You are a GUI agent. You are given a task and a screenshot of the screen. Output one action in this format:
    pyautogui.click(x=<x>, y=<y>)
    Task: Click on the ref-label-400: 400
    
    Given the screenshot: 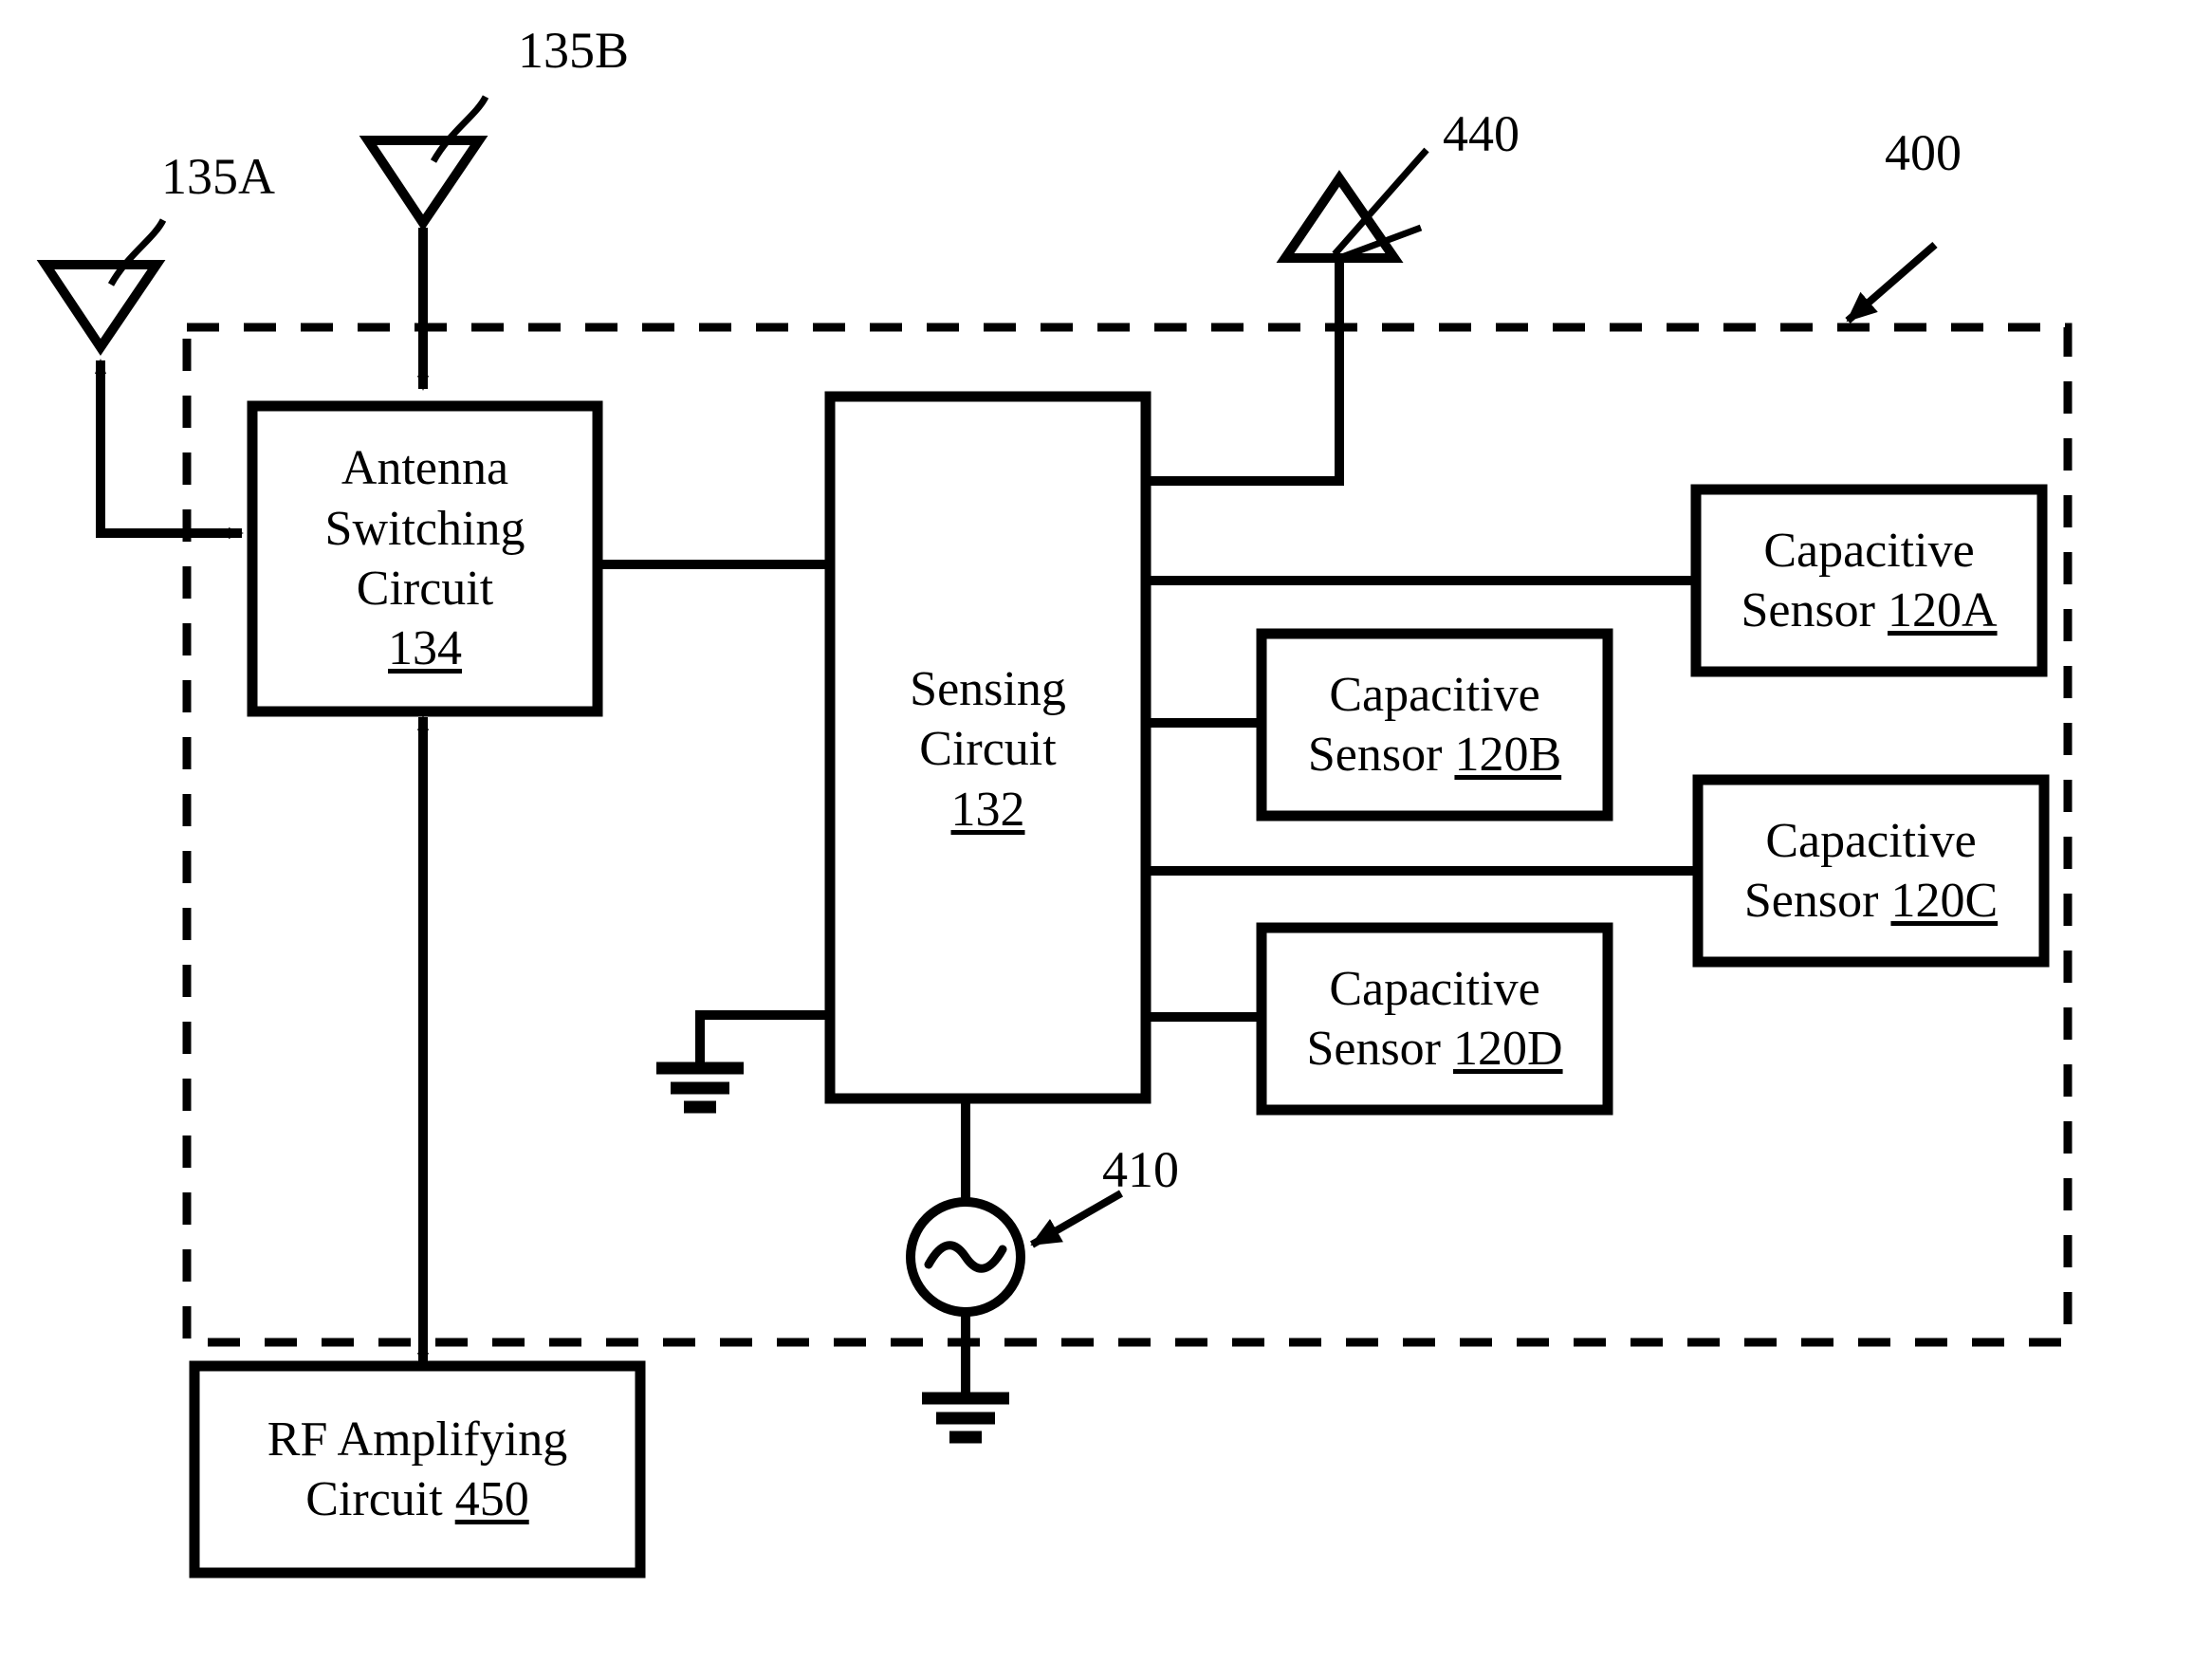 What is the action you would take?
    pyautogui.click(x=1923, y=152)
    